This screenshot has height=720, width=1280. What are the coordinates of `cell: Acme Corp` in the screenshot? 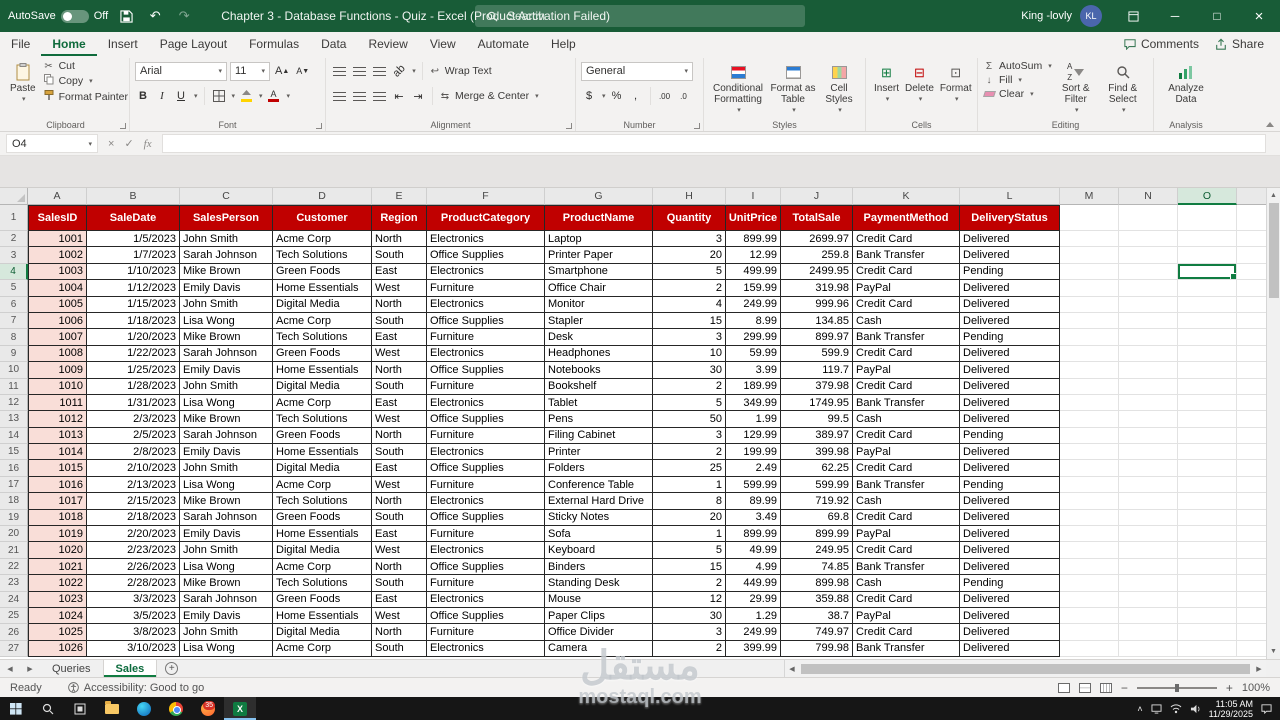 It's located at (322, 403).